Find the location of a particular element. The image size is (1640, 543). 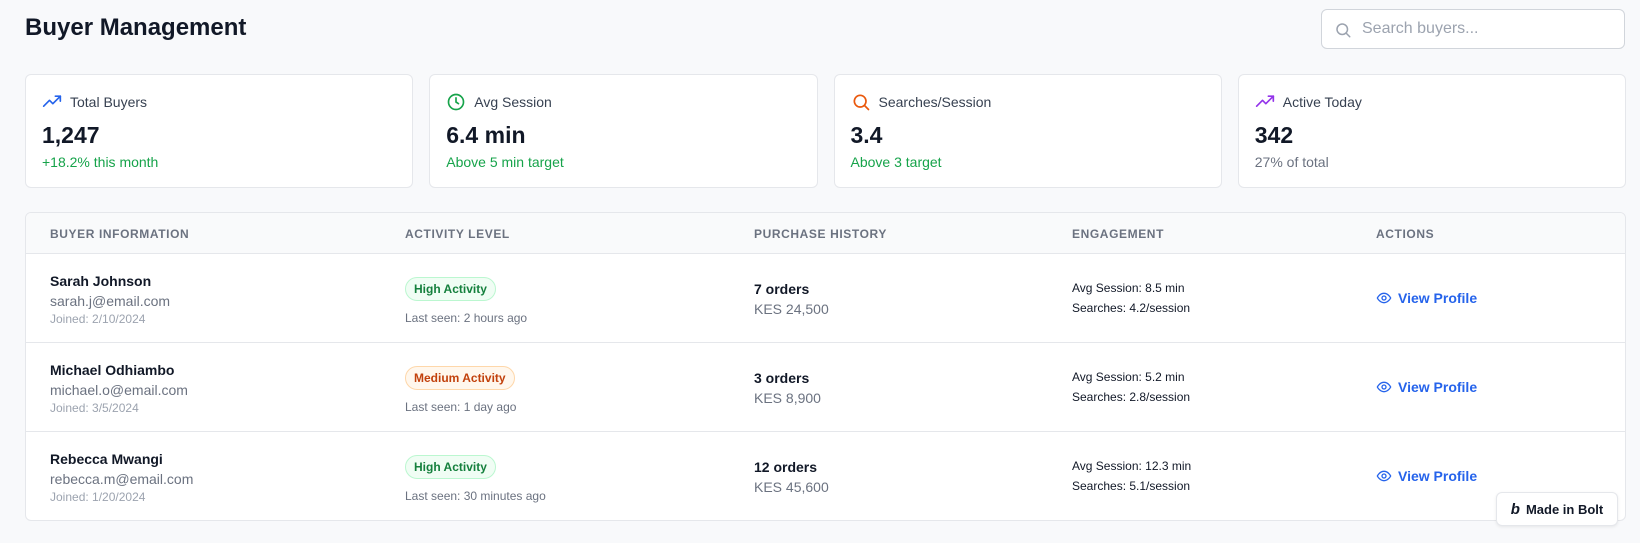

stat-value: 1,247 is located at coordinates (71, 135).